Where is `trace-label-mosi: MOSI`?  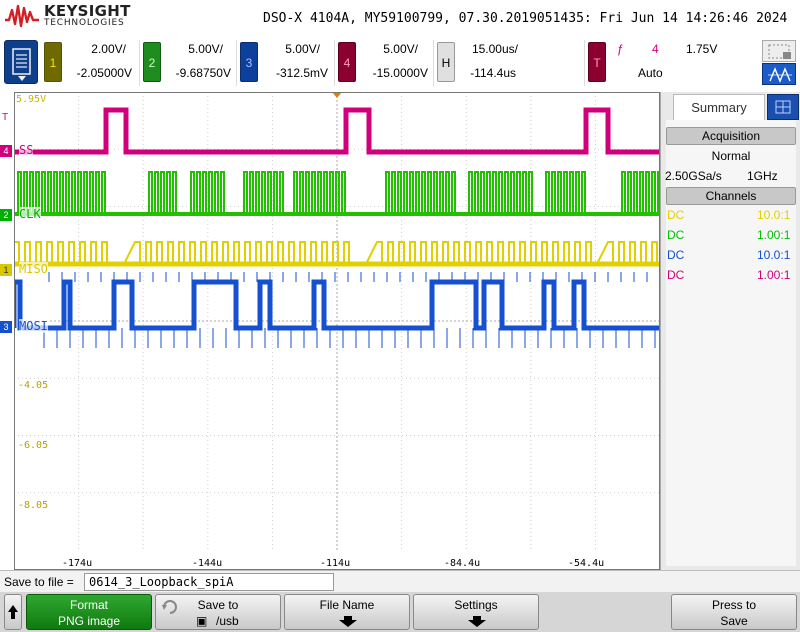 trace-label-mosi: MOSI is located at coordinates (33, 326).